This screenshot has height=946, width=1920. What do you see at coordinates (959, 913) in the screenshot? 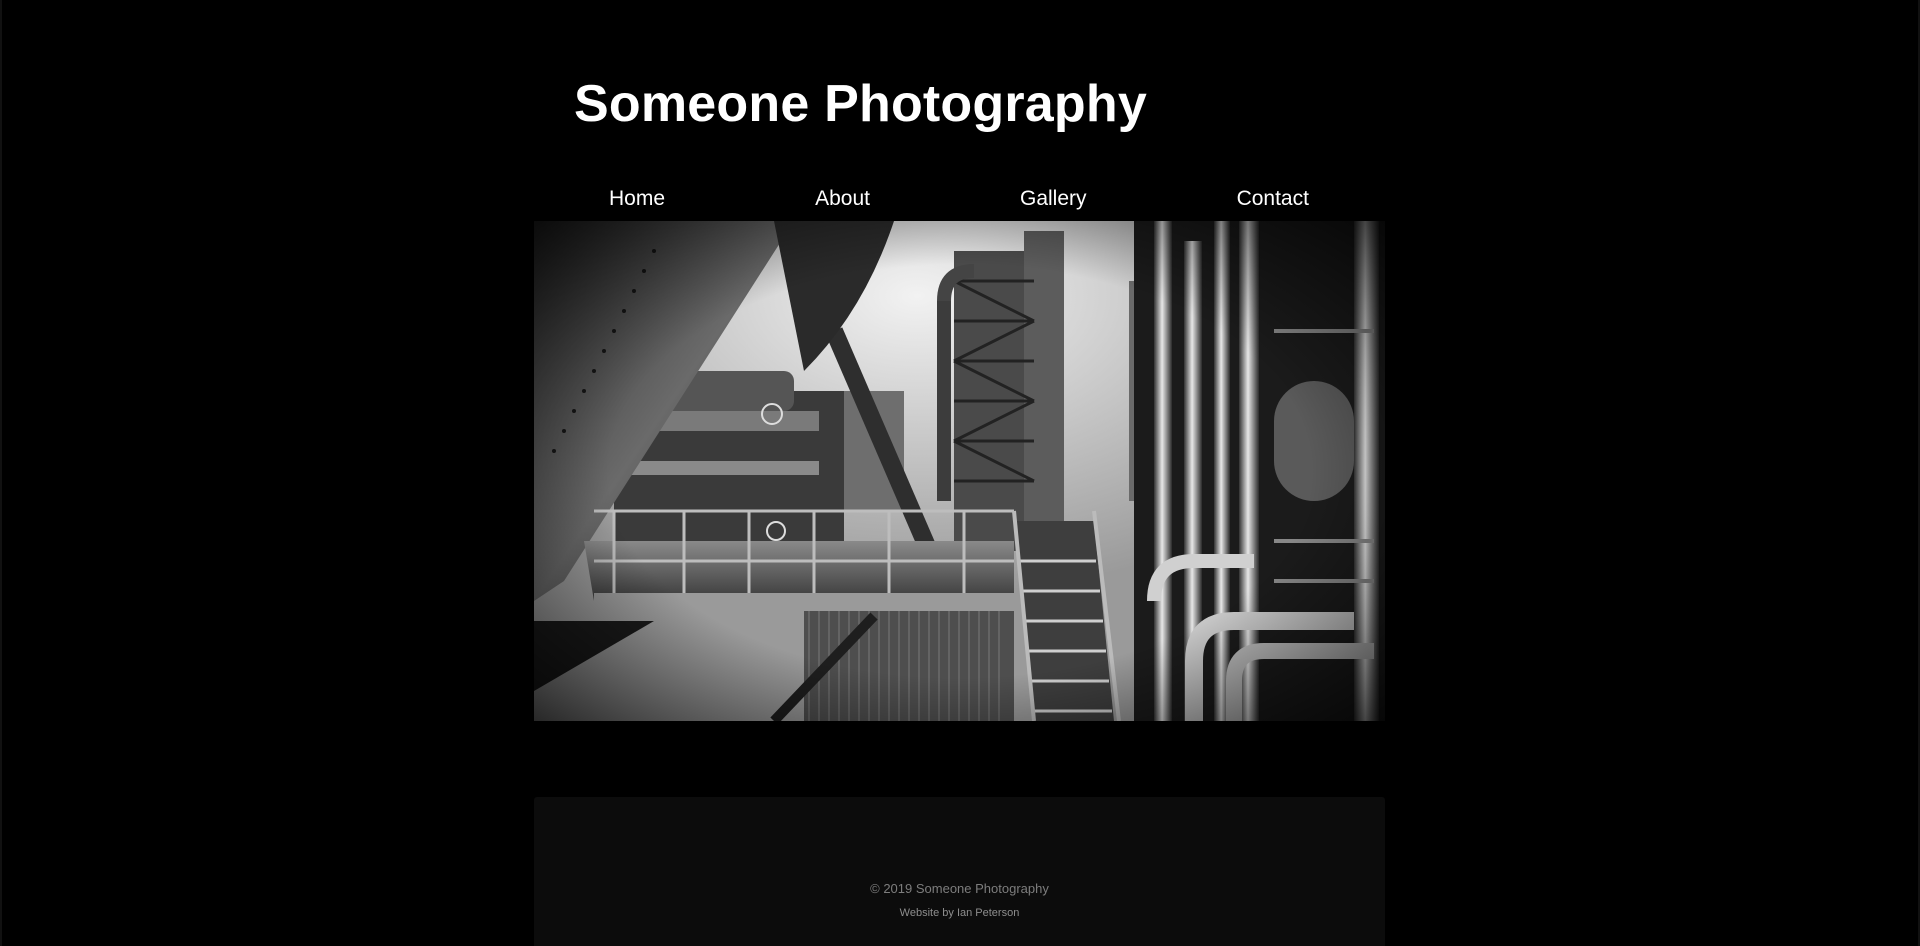
I see `website-credit: Website by Ian Peterson` at bounding box center [959, 913].